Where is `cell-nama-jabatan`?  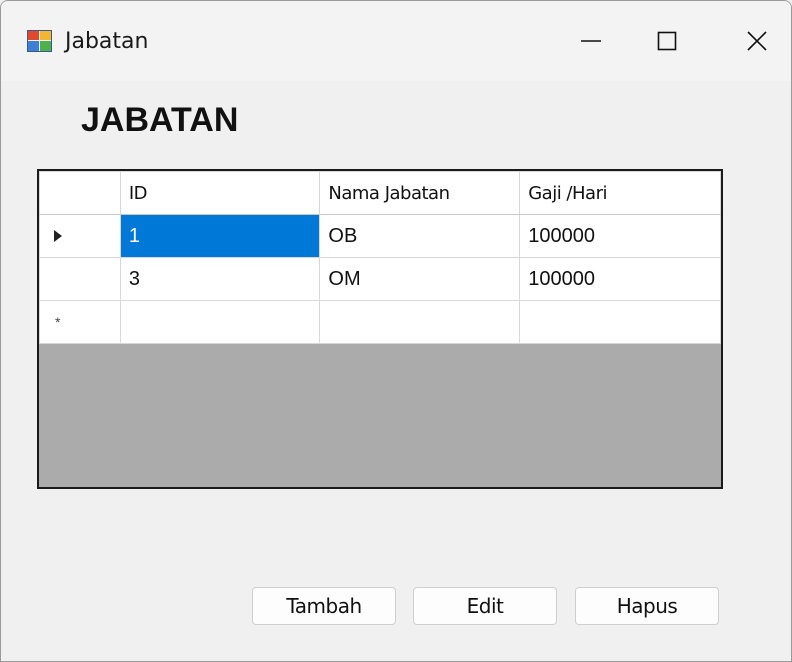 cell-nama-jabatan is located at coordinates (420, 322).